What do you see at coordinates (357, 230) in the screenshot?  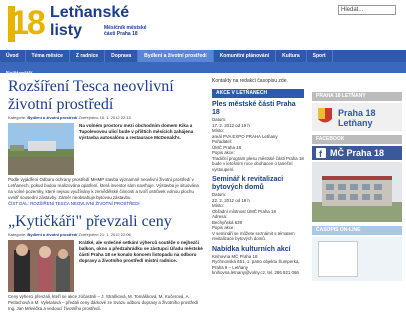 I see `widget-heading: ČASOPIS ON-LINE` at bounding box center [357, 230].